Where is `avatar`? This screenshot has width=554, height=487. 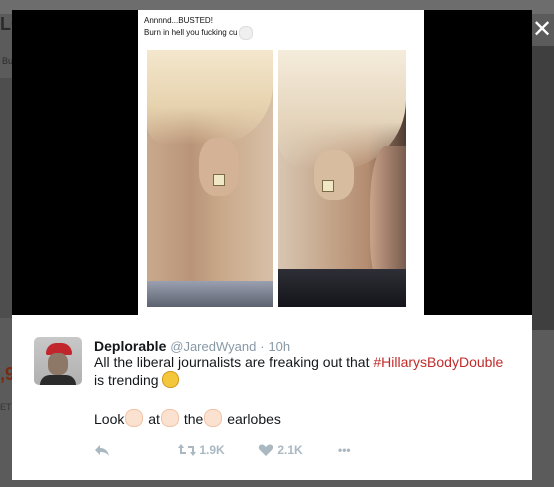
avatar is located at coordinates (58, 361).